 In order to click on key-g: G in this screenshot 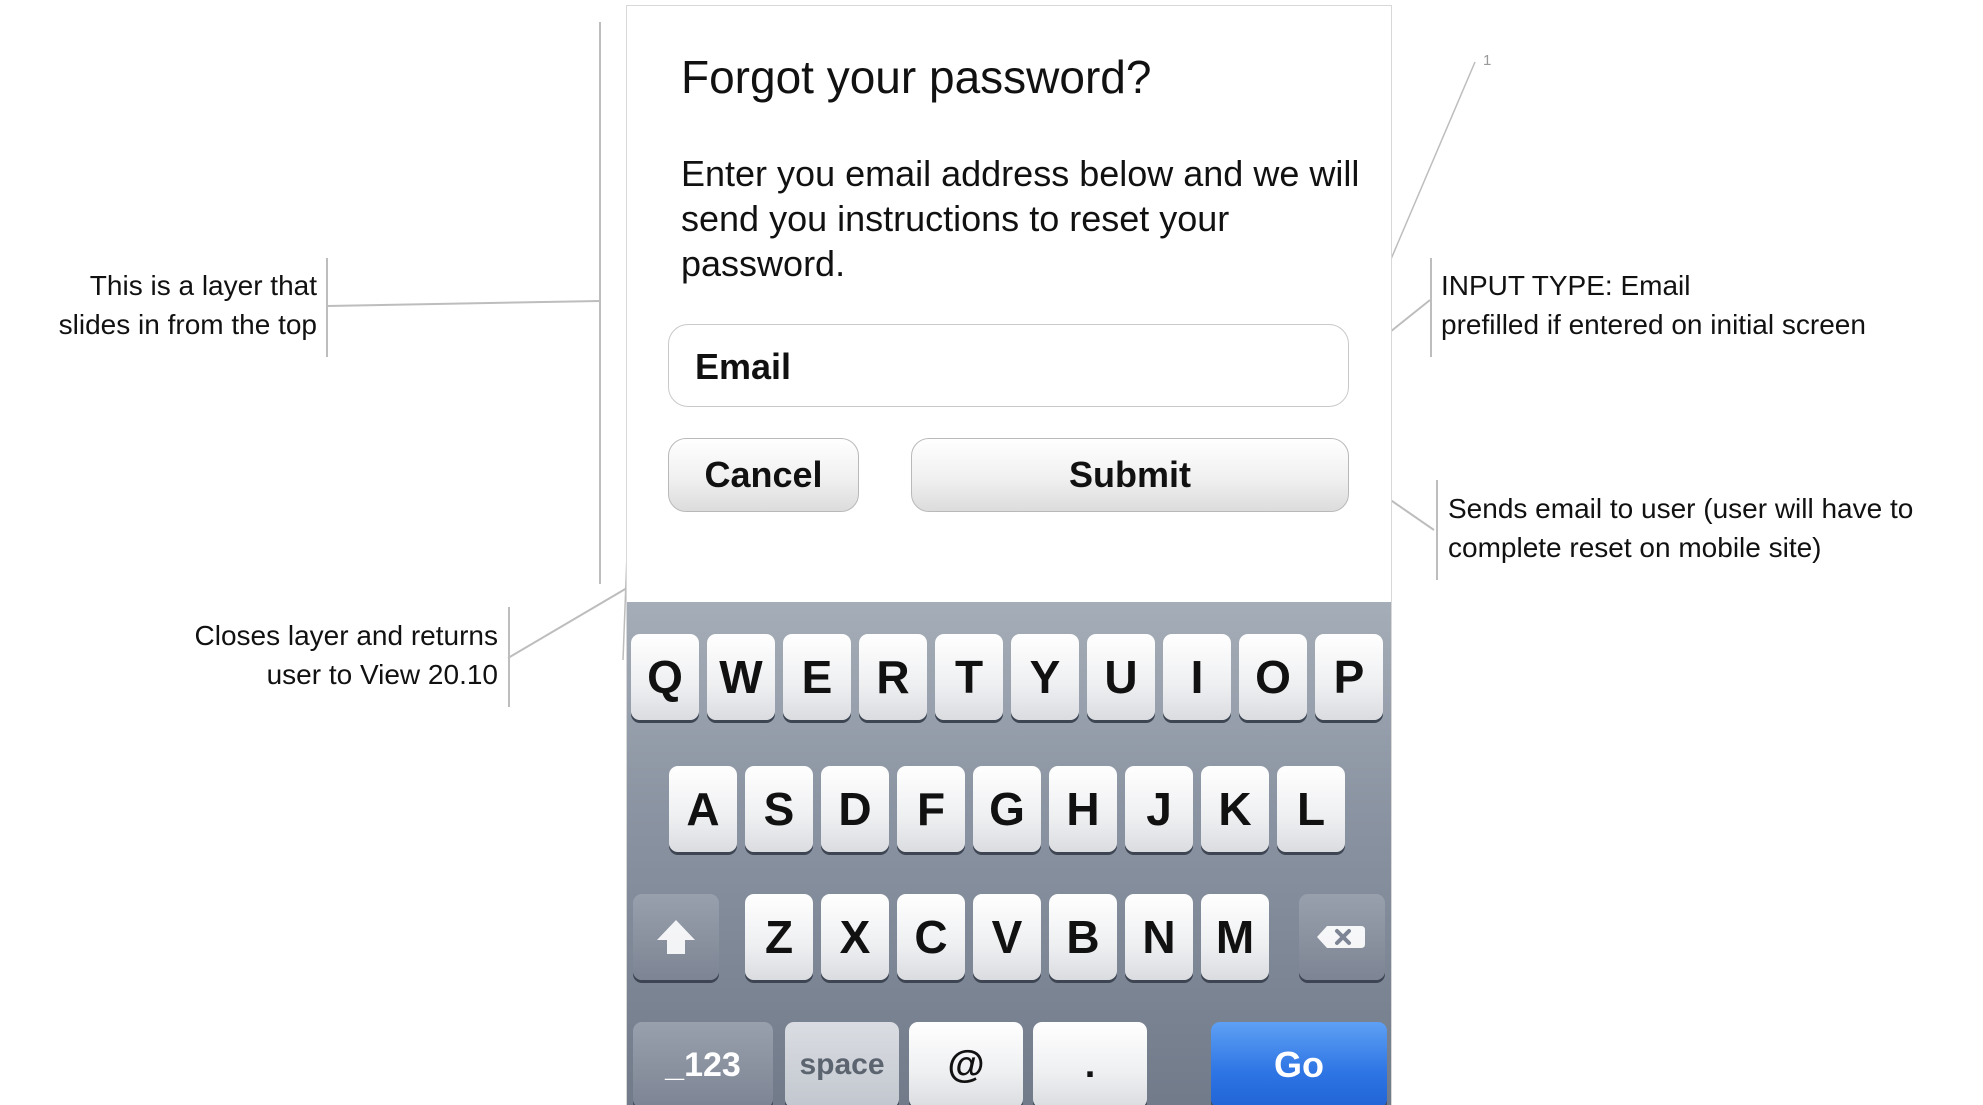, I will do `click(1007, 809)`.